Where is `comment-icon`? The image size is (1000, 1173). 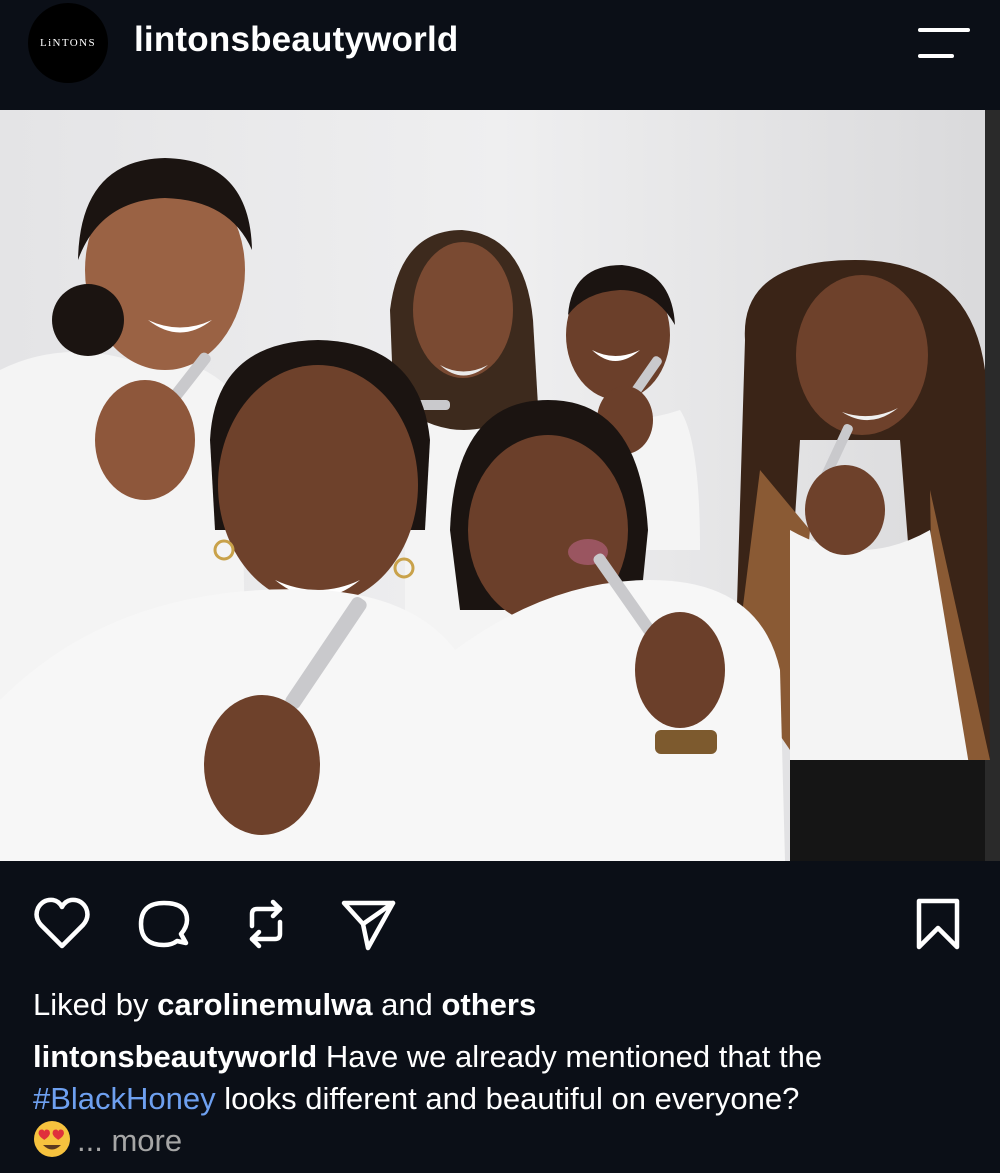 comment-icon is located at coordinates (164, 924).